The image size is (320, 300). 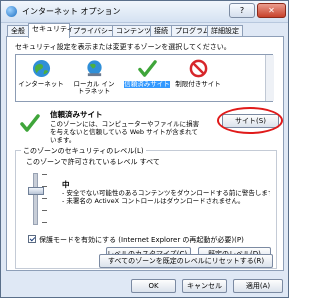 I want to click on security-level-slider-track, so click(x=35, y=199).